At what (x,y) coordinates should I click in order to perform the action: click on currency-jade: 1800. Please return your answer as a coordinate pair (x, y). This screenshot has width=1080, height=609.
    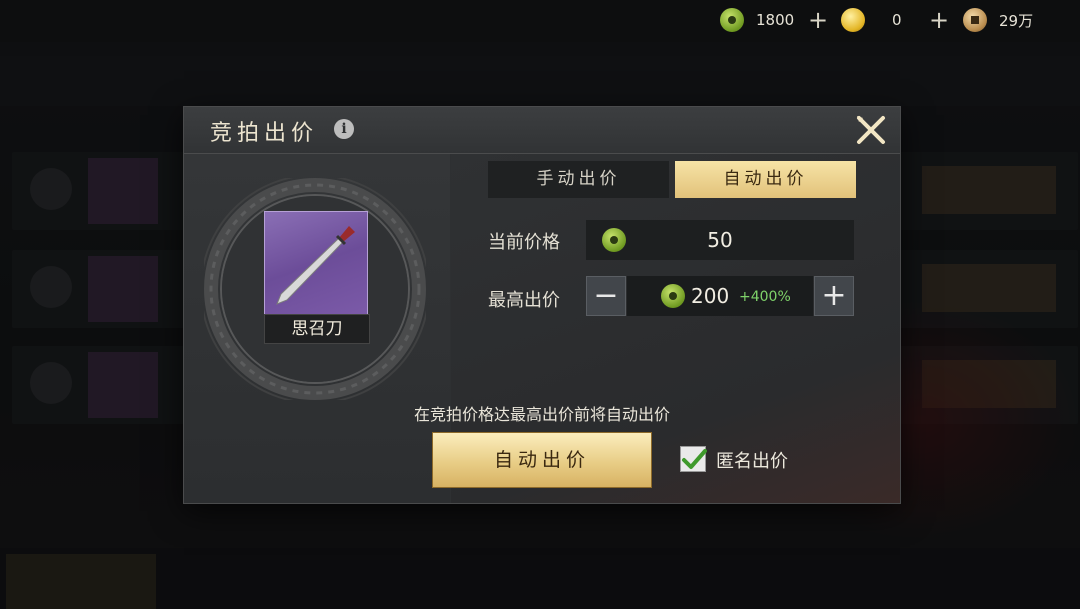
    Looking at the image, I should click on (757, 20).